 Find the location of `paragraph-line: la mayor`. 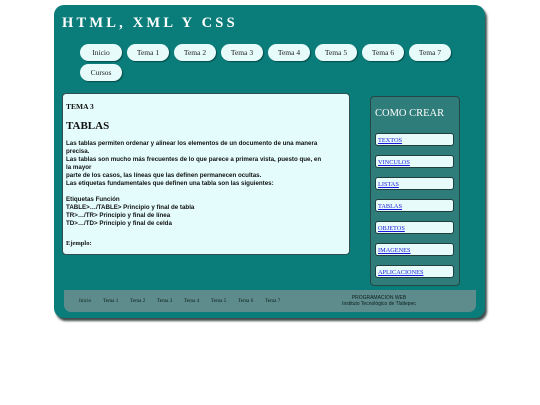

paragraph-line: la mayor is located at coordinates (79, 167).